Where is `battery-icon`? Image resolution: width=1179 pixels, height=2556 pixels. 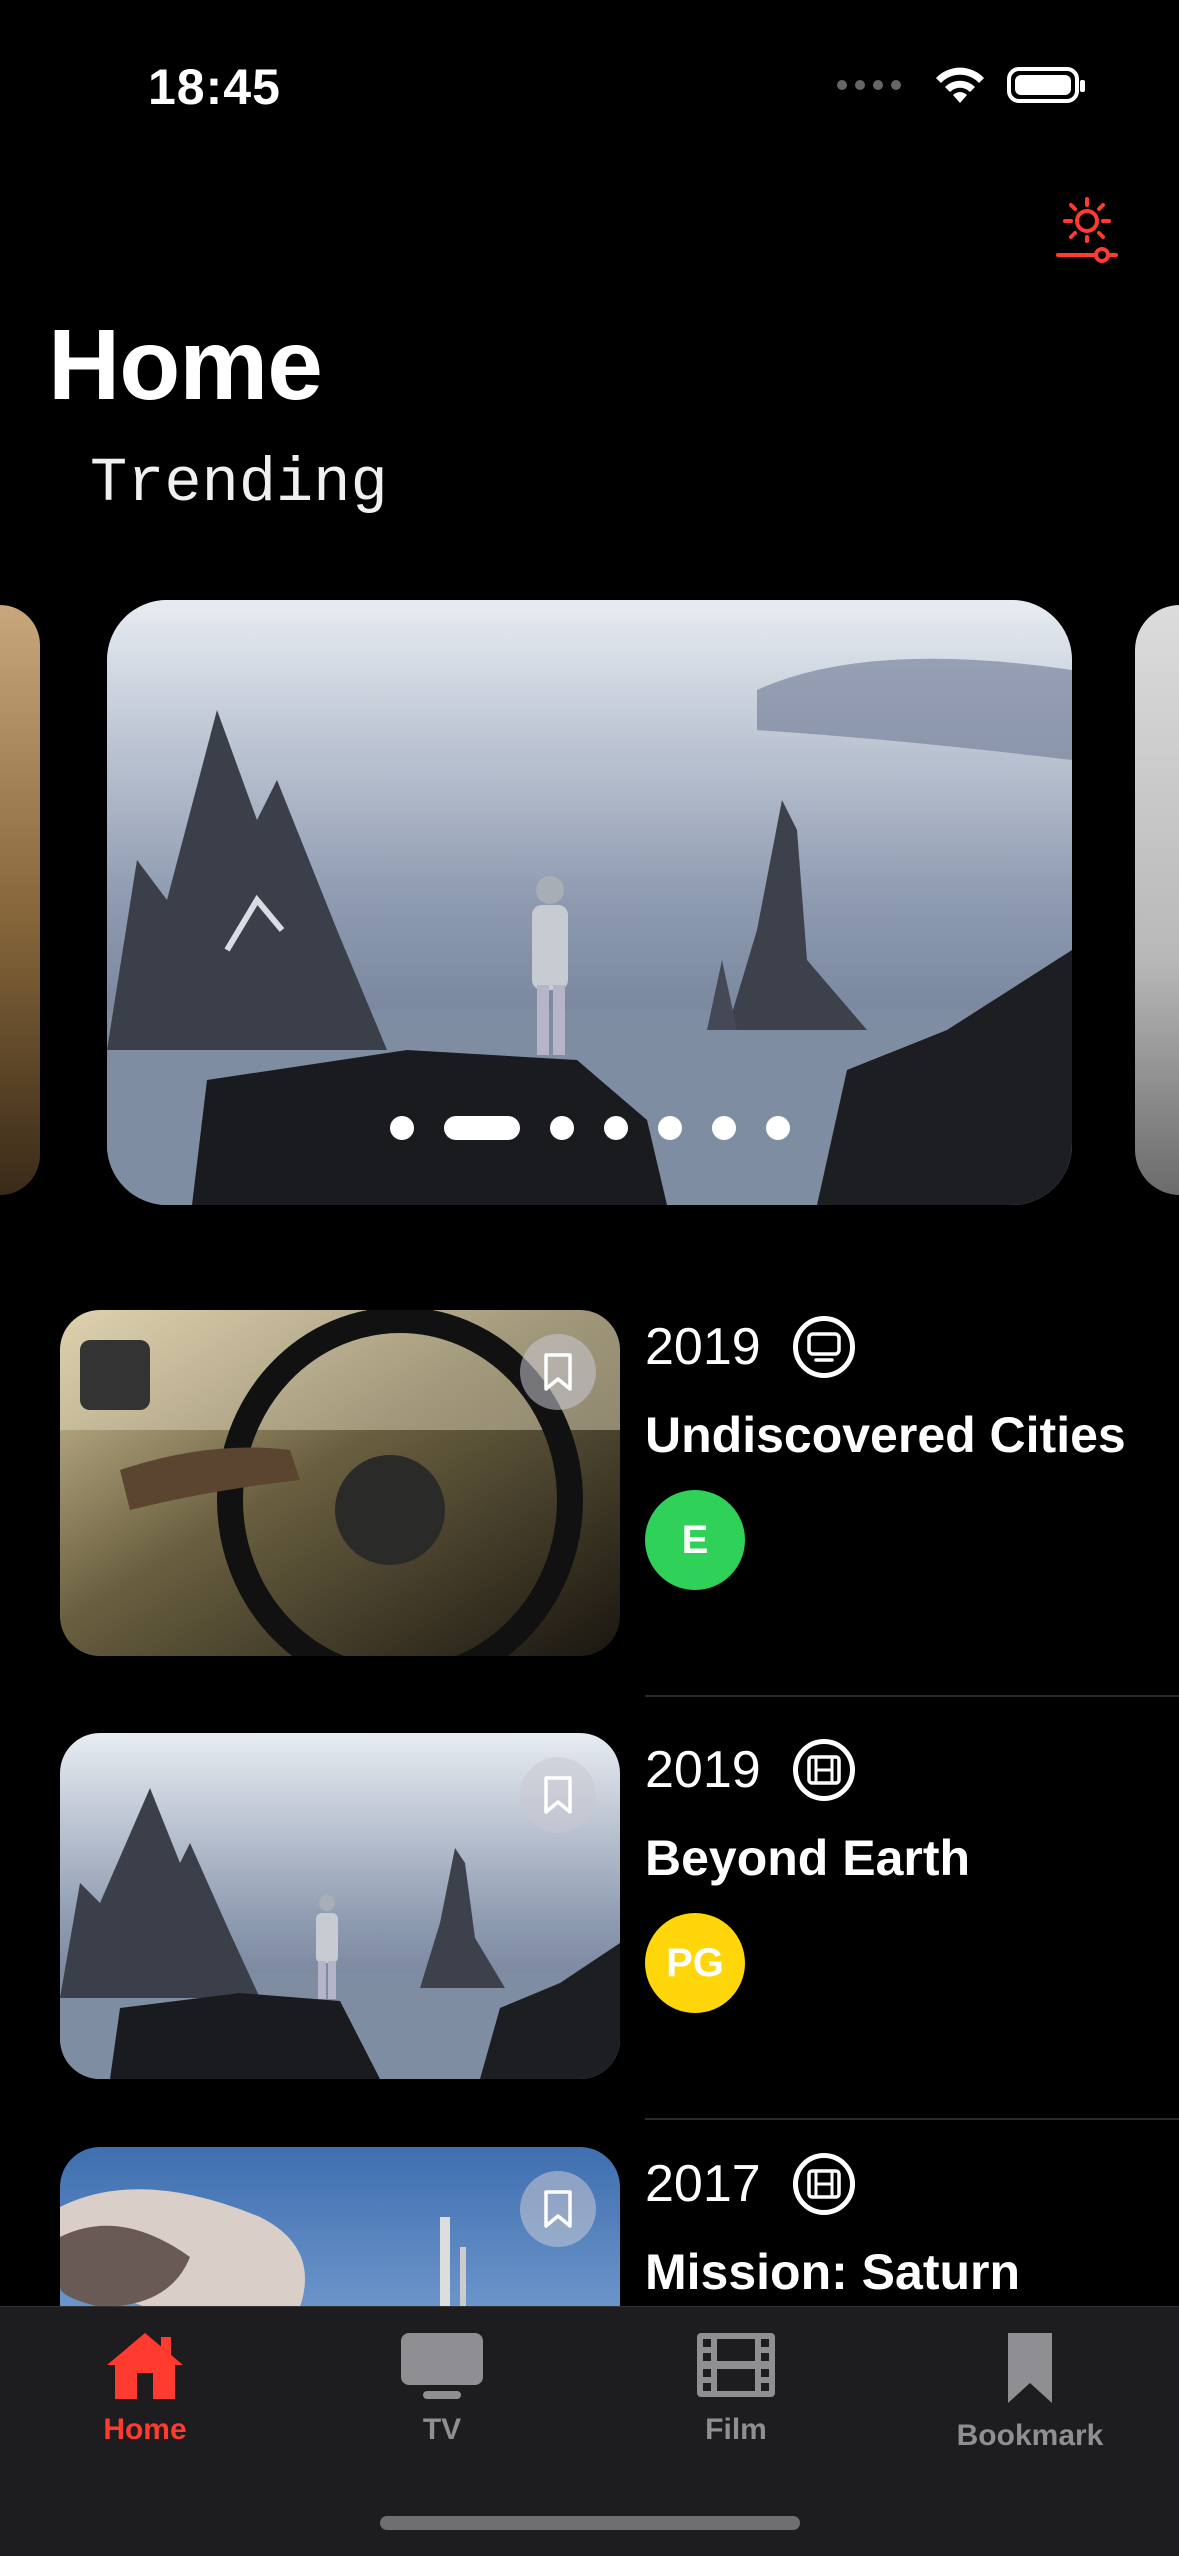 battery-icon is located at coordinates (1046, 85).